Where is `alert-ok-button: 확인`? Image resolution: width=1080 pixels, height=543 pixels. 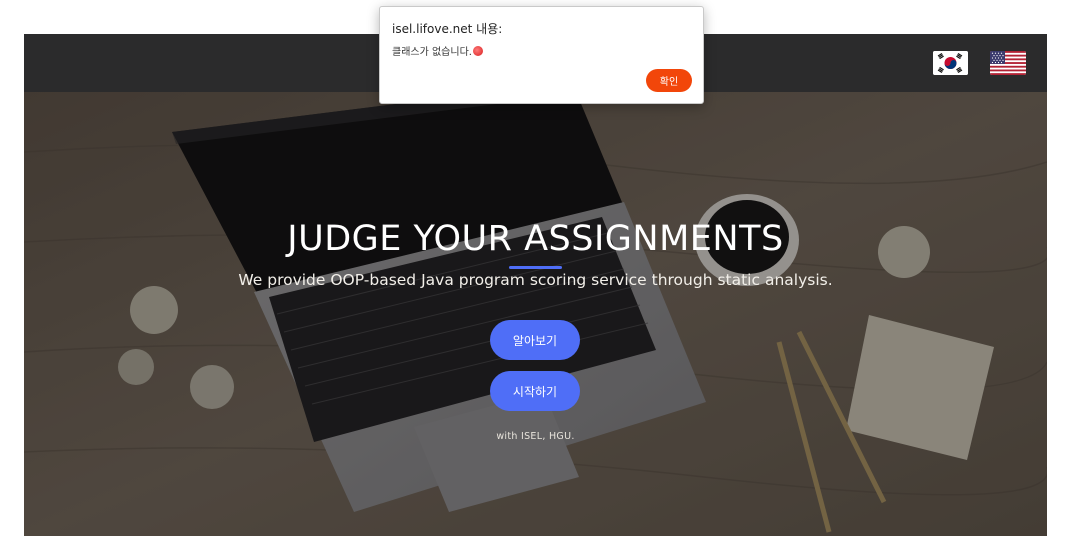 alert-ok-button: 확인 is located at coordinates (669, 80).